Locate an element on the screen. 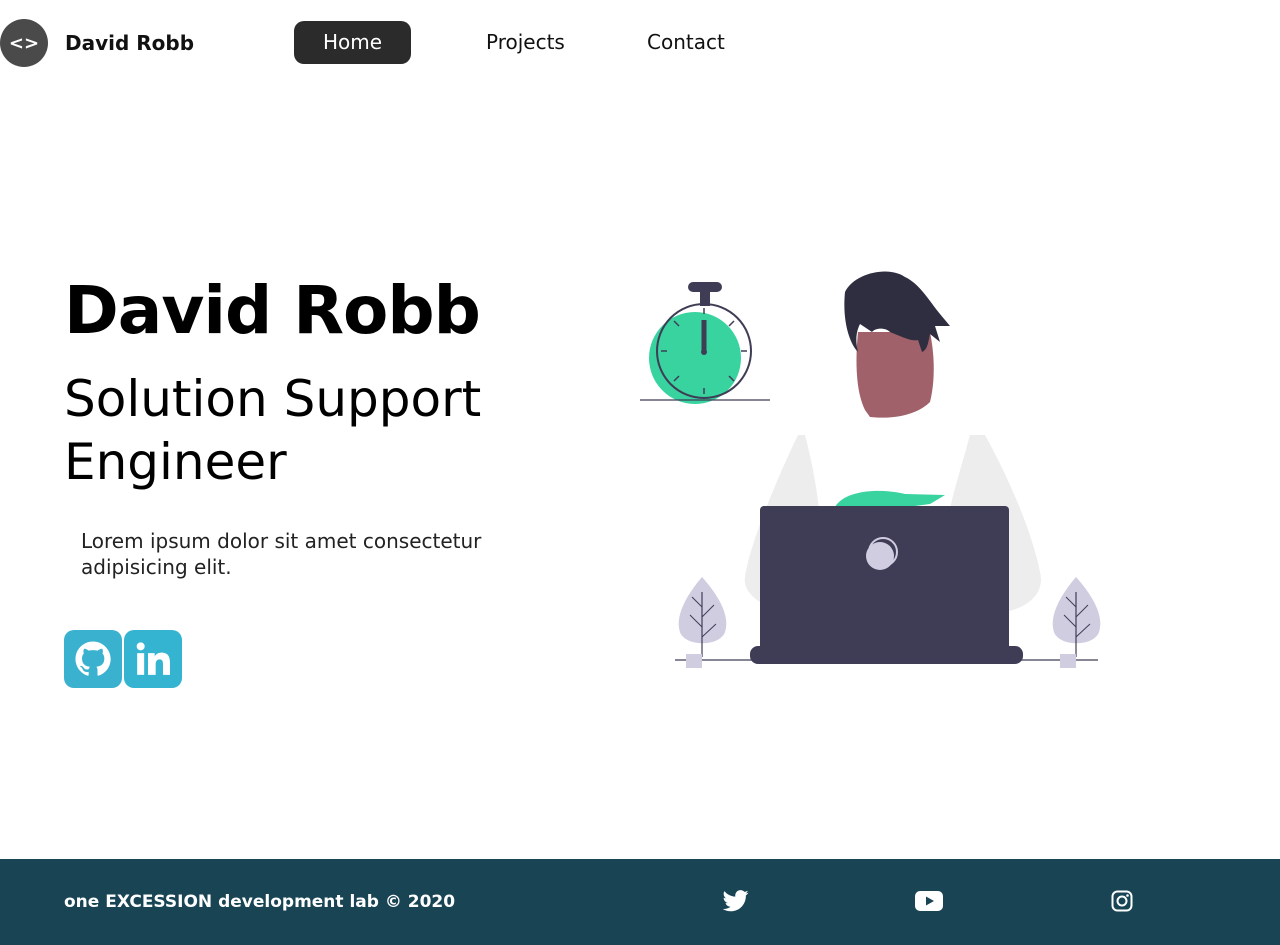  linkedin-icon is located at coordinates (153, 658).